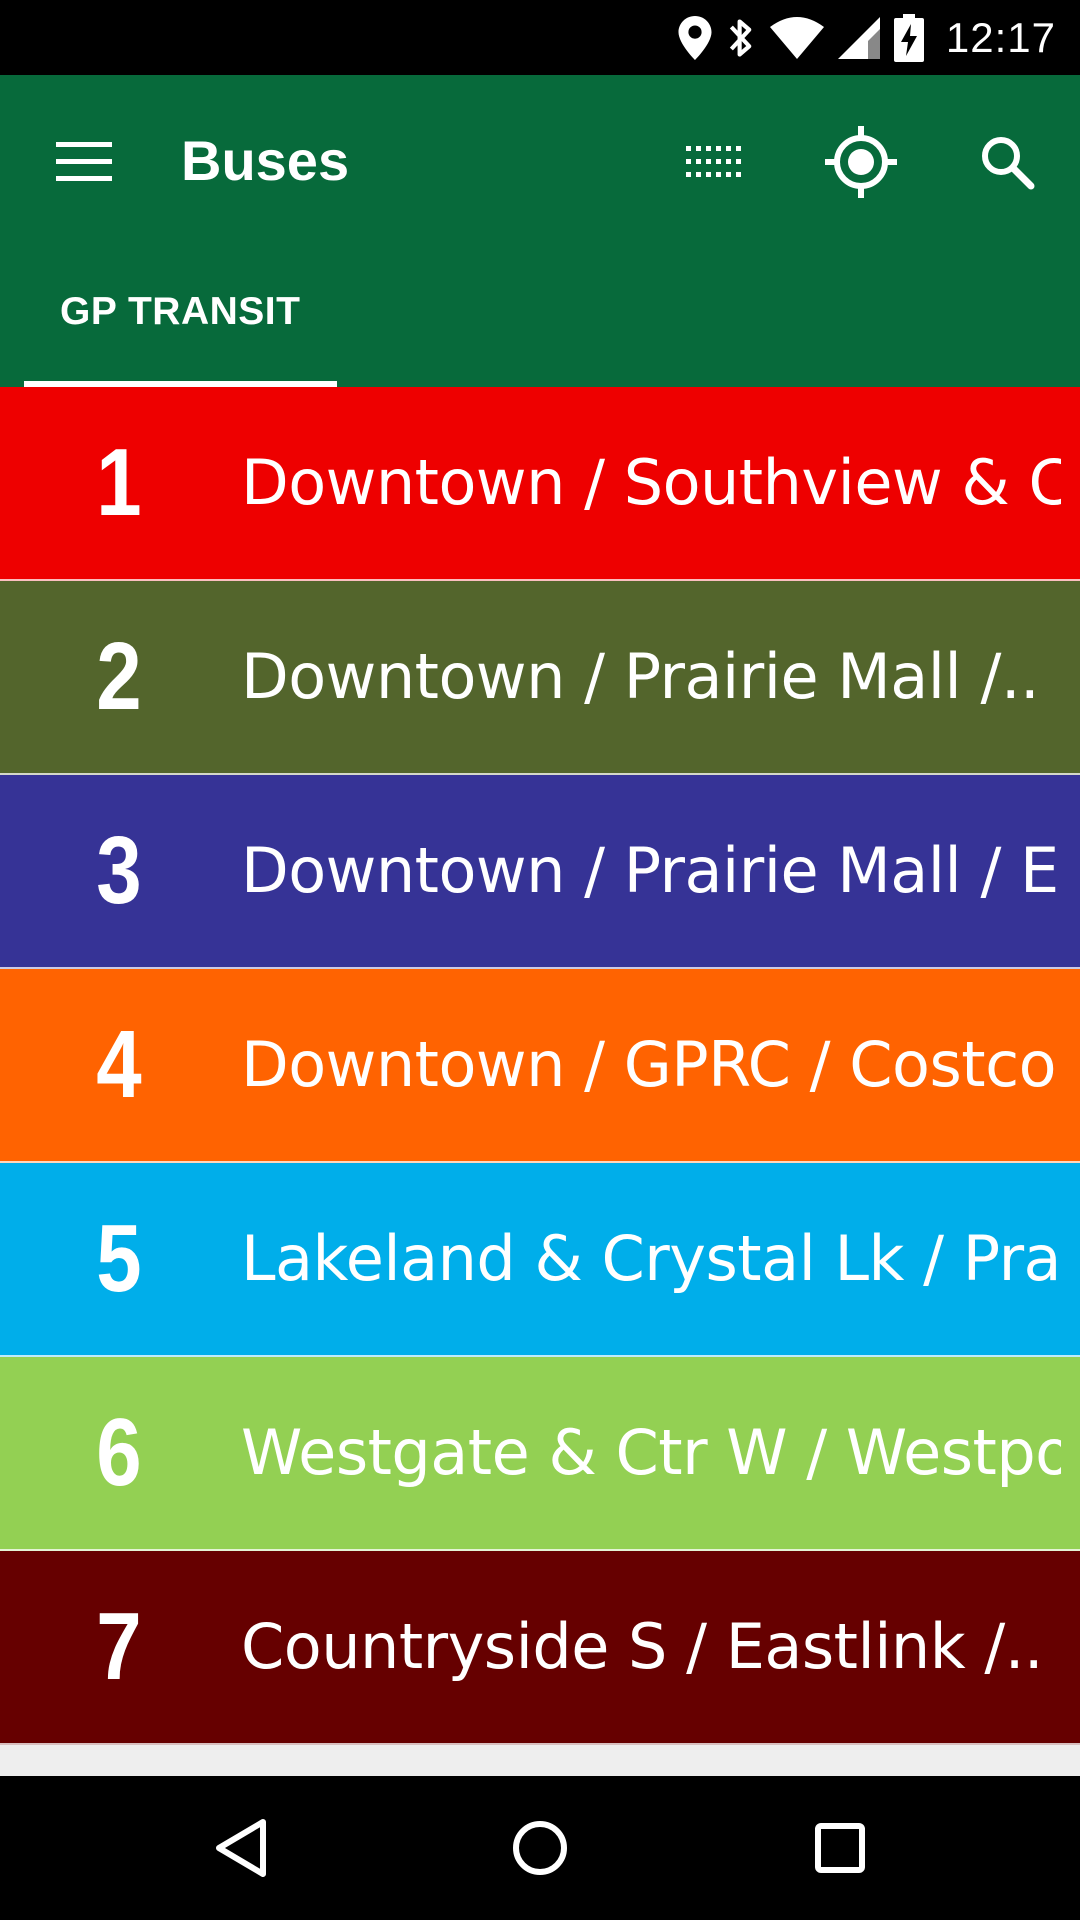  Describe the element at coordinates (651, 1452) in the screenshot. I see `route-name: Westgate & Ctr W / Westpo..` at that location.